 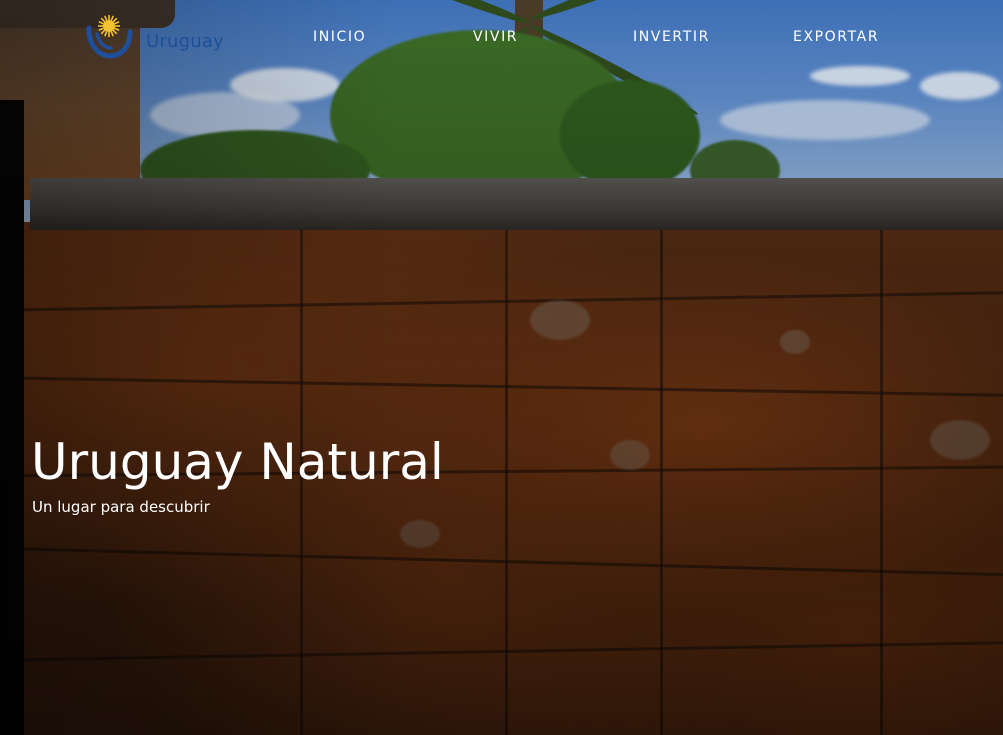 I want to click on top-navbar: Uruguay INICIO VIVIR INVERTIR EXPORTAR, so click(x=501, y=35).